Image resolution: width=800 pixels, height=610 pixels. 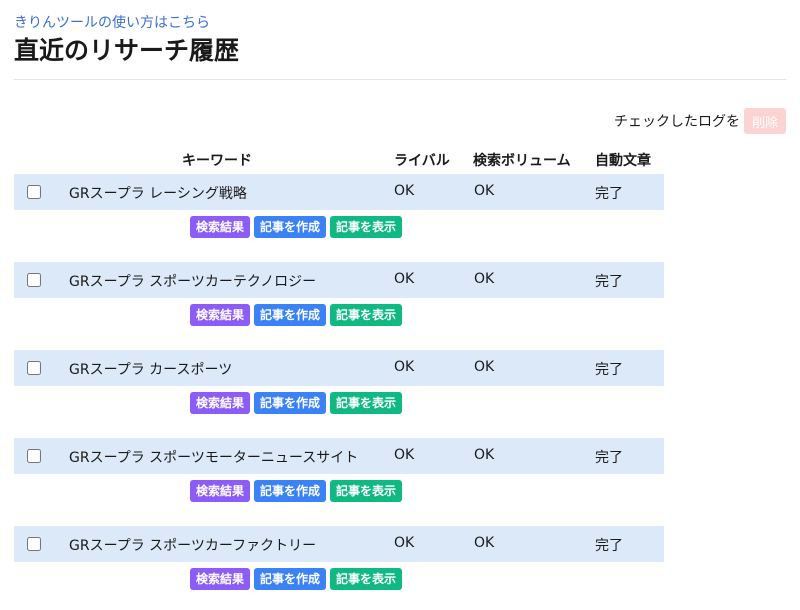 What do you see at coordinates (339, 368) in the screenshot?
I see `table-row: GRスープラ カースポーツ OK OK 完了` at bounding box center [339, 368].